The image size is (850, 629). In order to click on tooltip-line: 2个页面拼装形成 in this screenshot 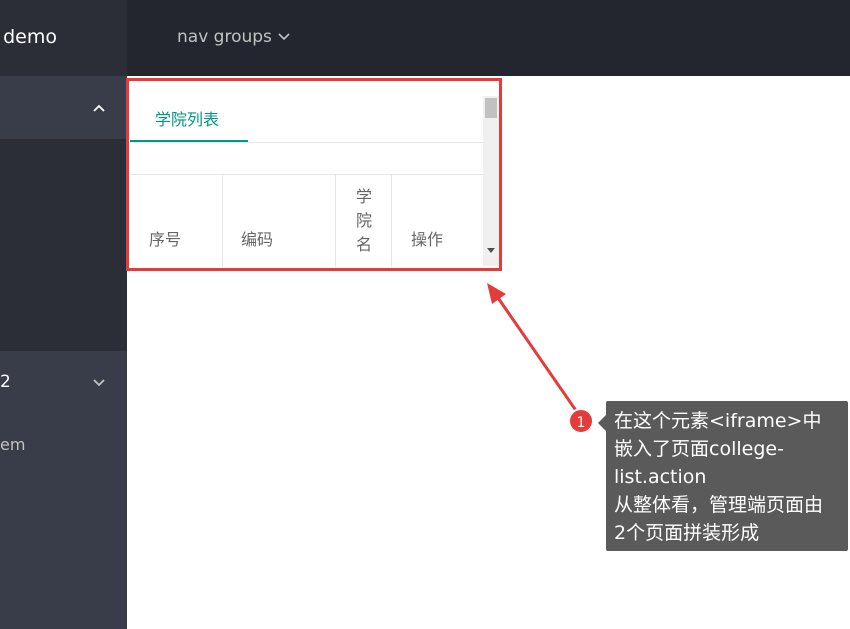, I will do `click(687, 533)`.